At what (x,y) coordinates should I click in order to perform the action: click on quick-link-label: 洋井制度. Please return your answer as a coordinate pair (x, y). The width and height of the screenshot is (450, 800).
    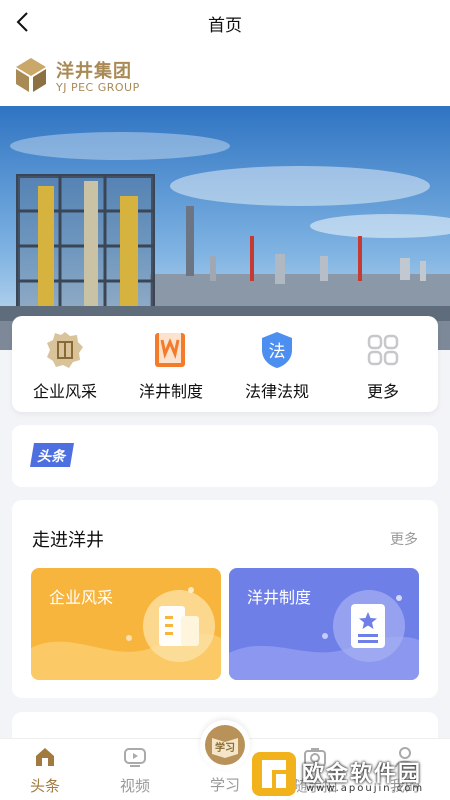
    Looking at the image, I should click on (170, 391).